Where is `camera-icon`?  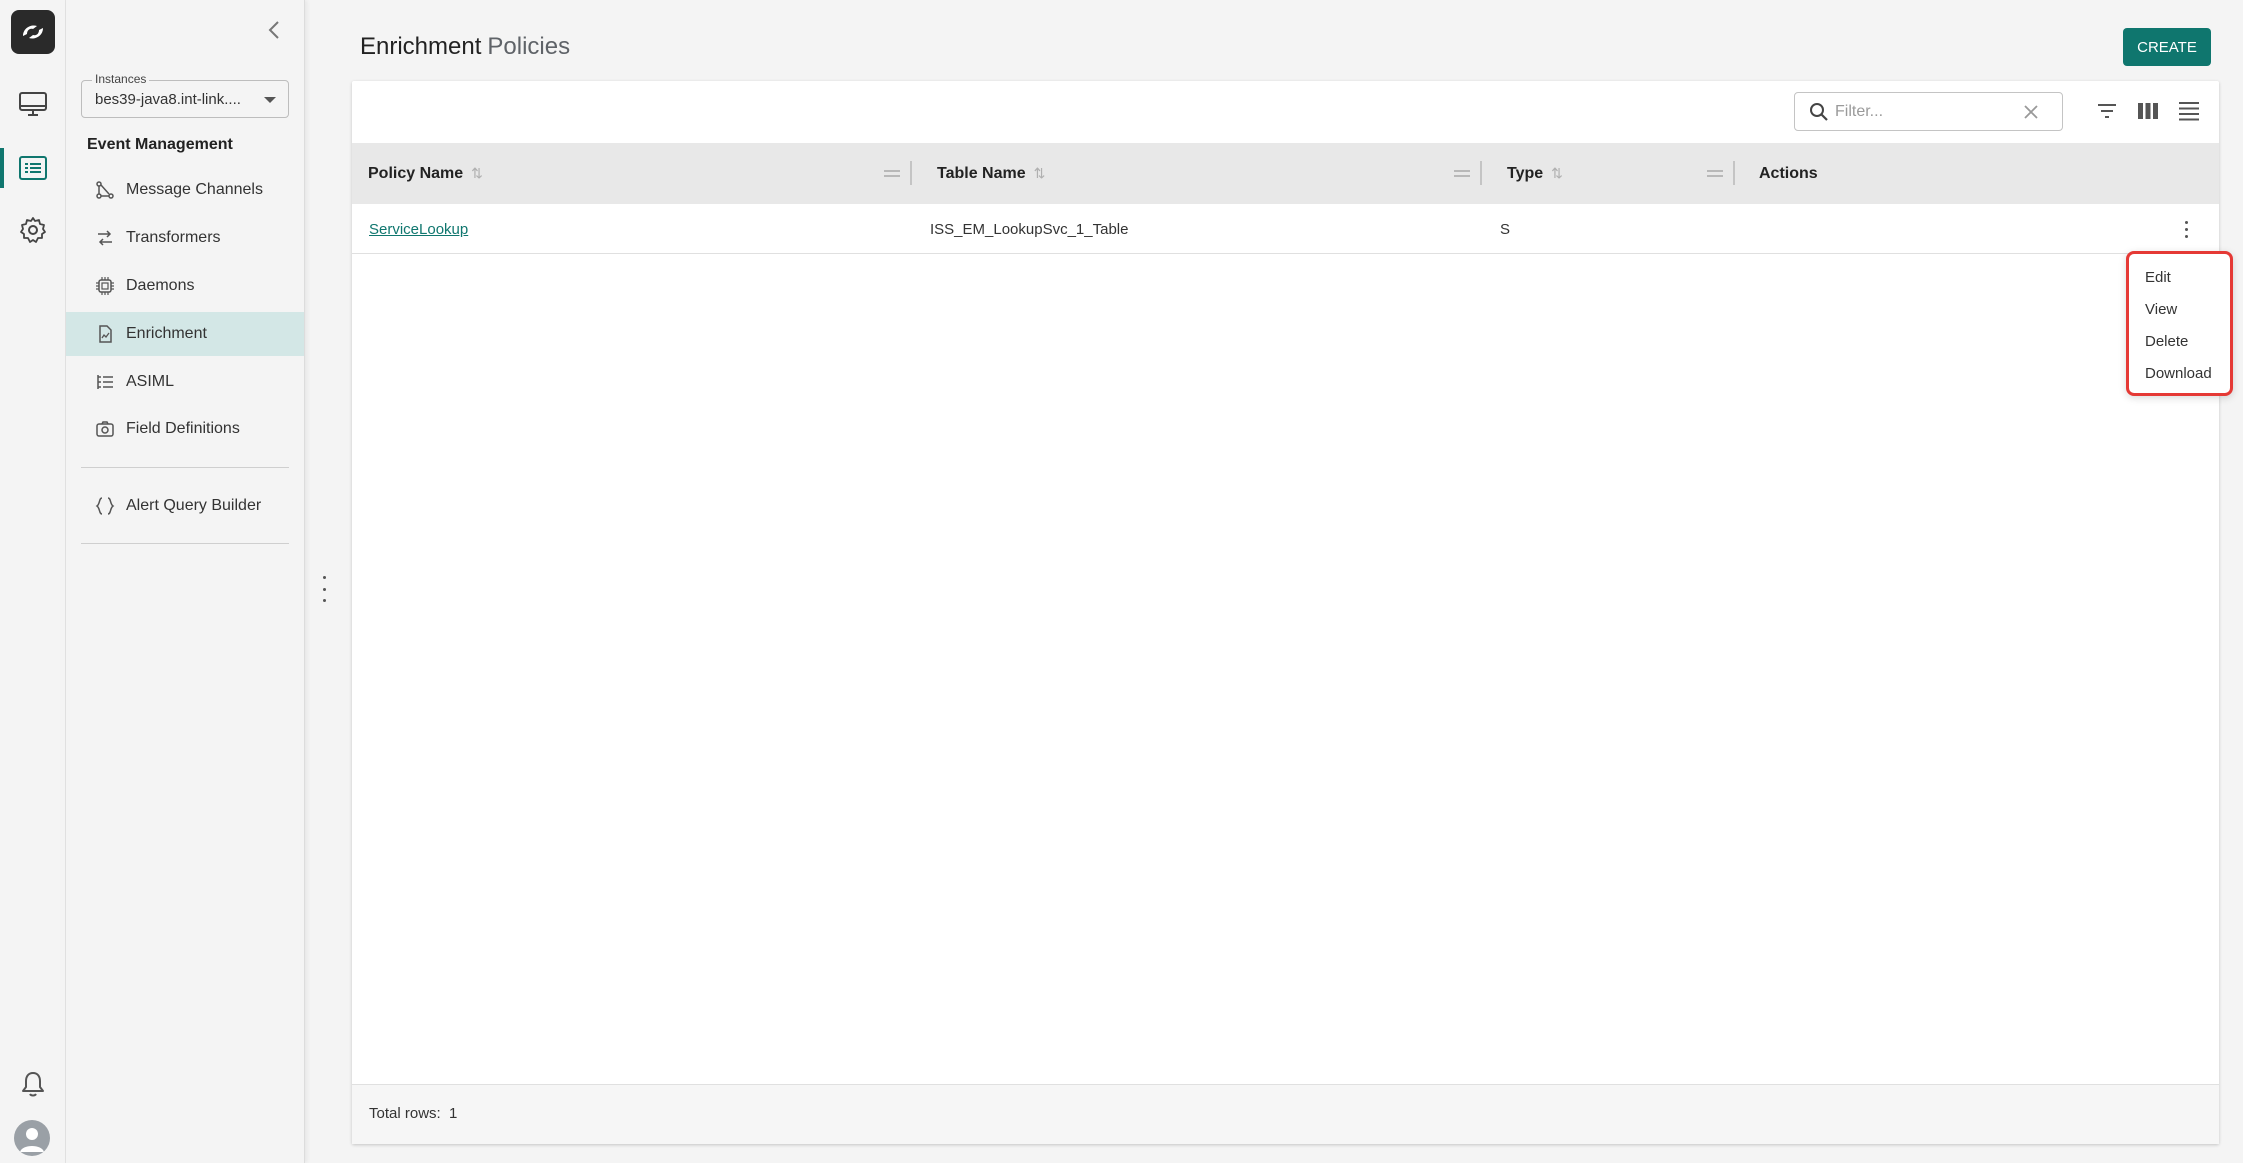 camera-icon is located at coordinates (105, 429).